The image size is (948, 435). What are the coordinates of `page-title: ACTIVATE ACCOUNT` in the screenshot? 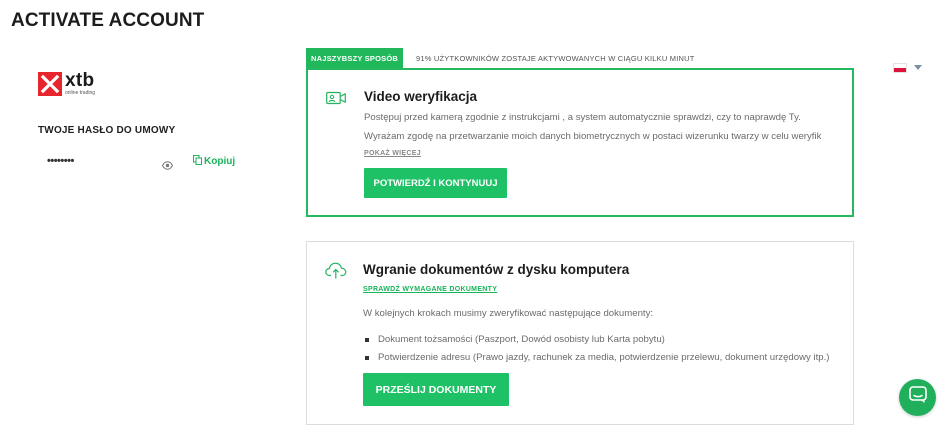 It's located at (108, 20).